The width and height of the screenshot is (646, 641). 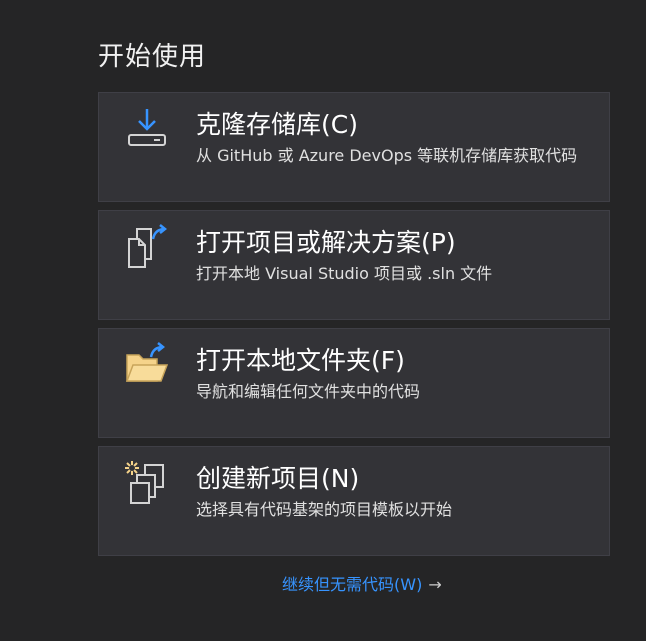 I want to click on arrow-right-icon: →, so click(x=435, y=584).